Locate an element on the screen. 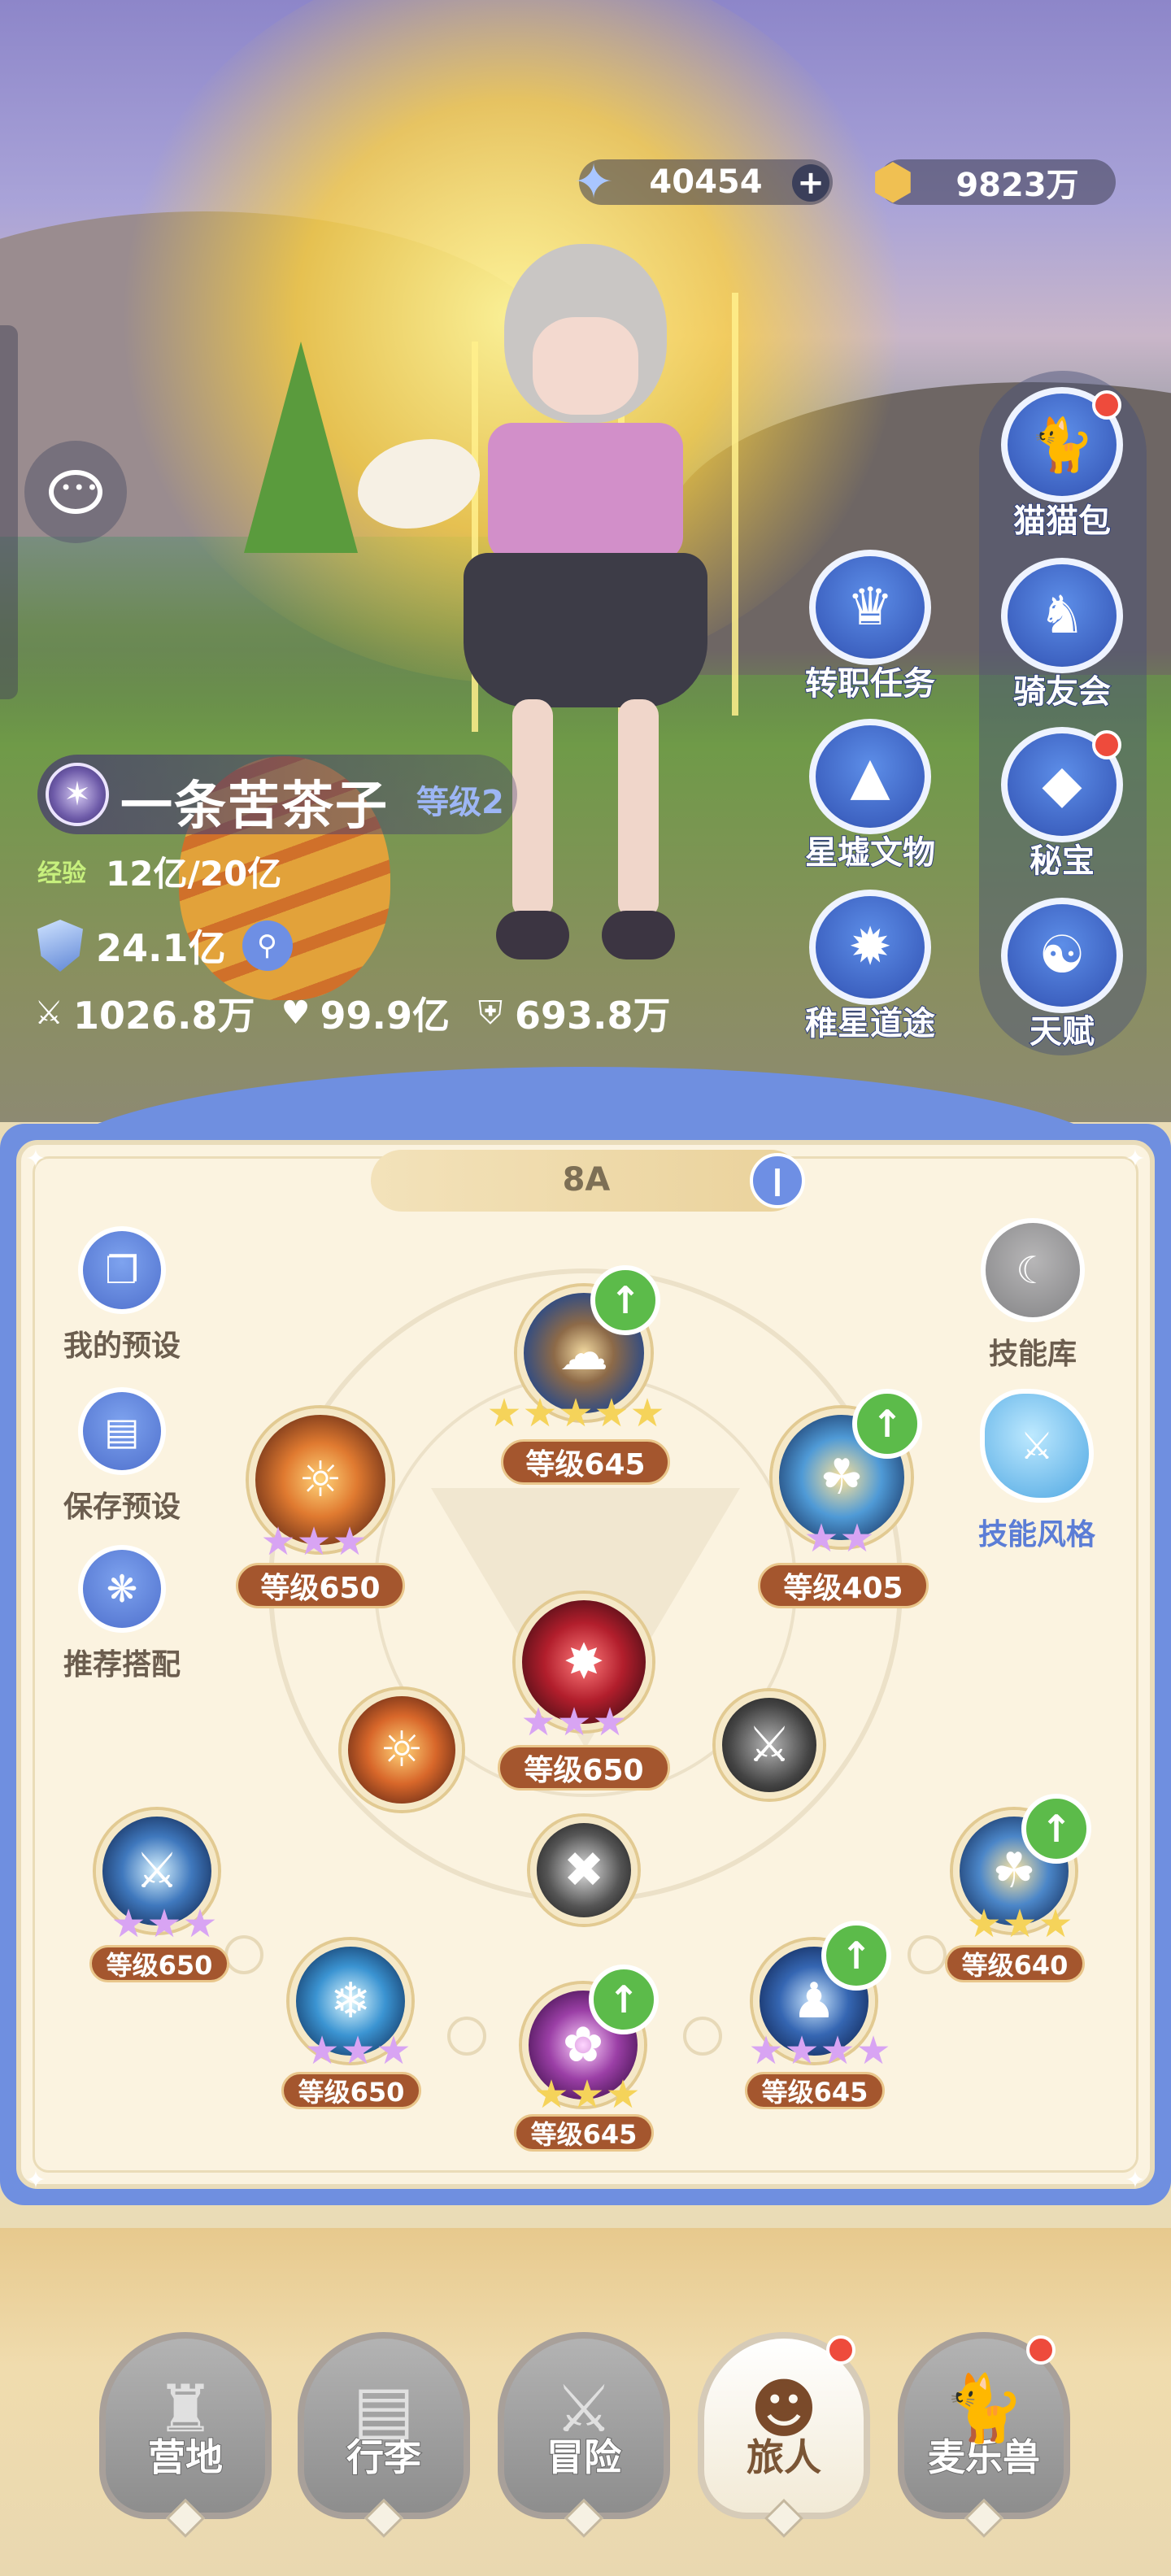 This screenshot has height=2576, width=1171. my-preset-button: ❐ 我的预设 is located at coordinates (122, 1295).